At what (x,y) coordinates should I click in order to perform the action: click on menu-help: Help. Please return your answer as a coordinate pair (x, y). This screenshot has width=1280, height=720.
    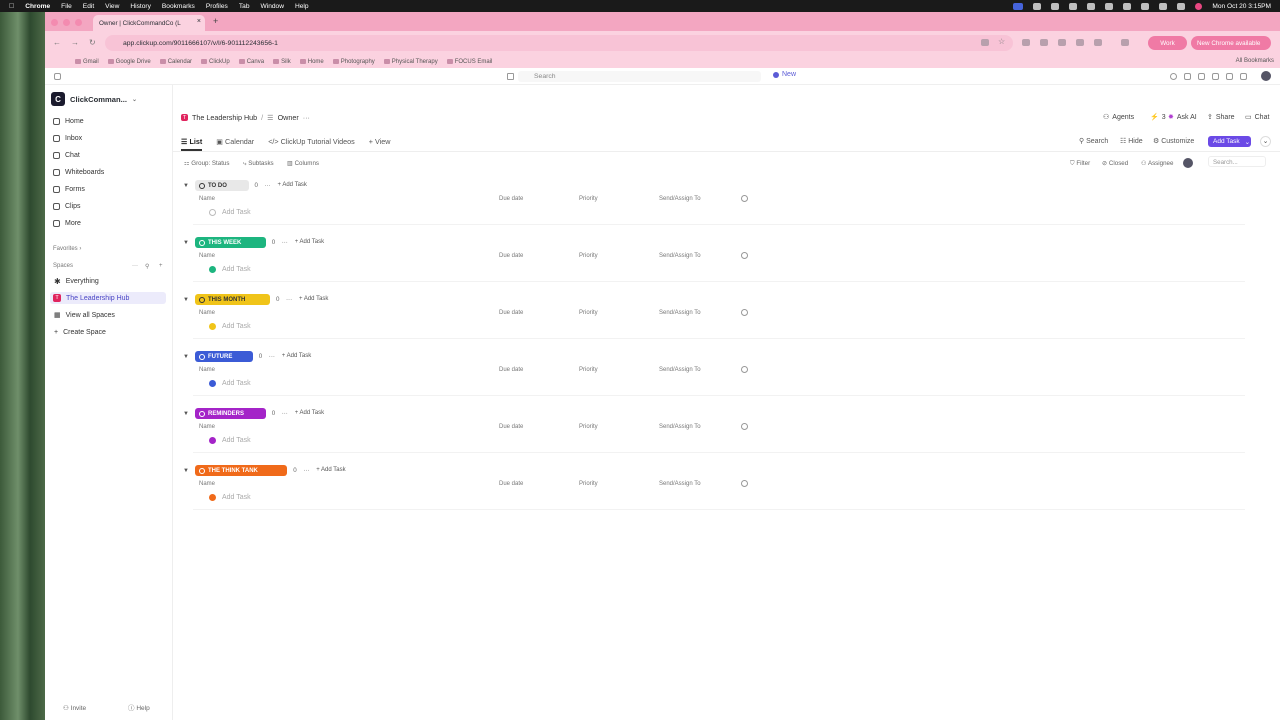
    Looking at the image, I should click on (302, 6).